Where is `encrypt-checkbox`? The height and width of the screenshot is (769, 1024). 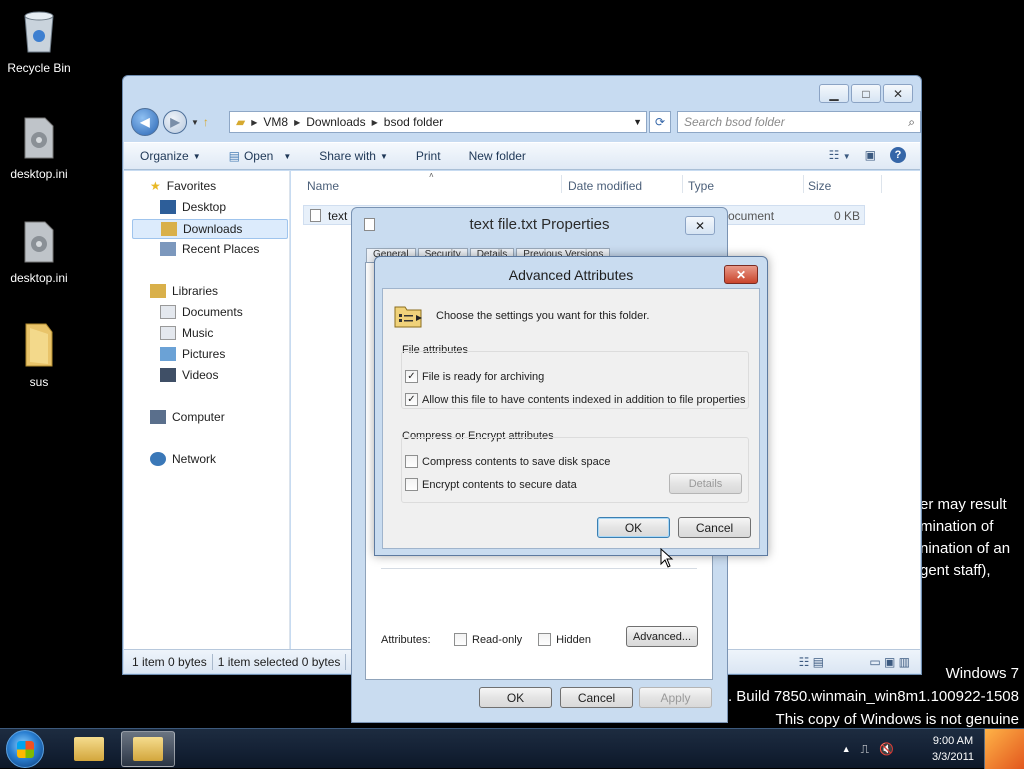
encrypt-checkbox is located at coordinates (411, 484).